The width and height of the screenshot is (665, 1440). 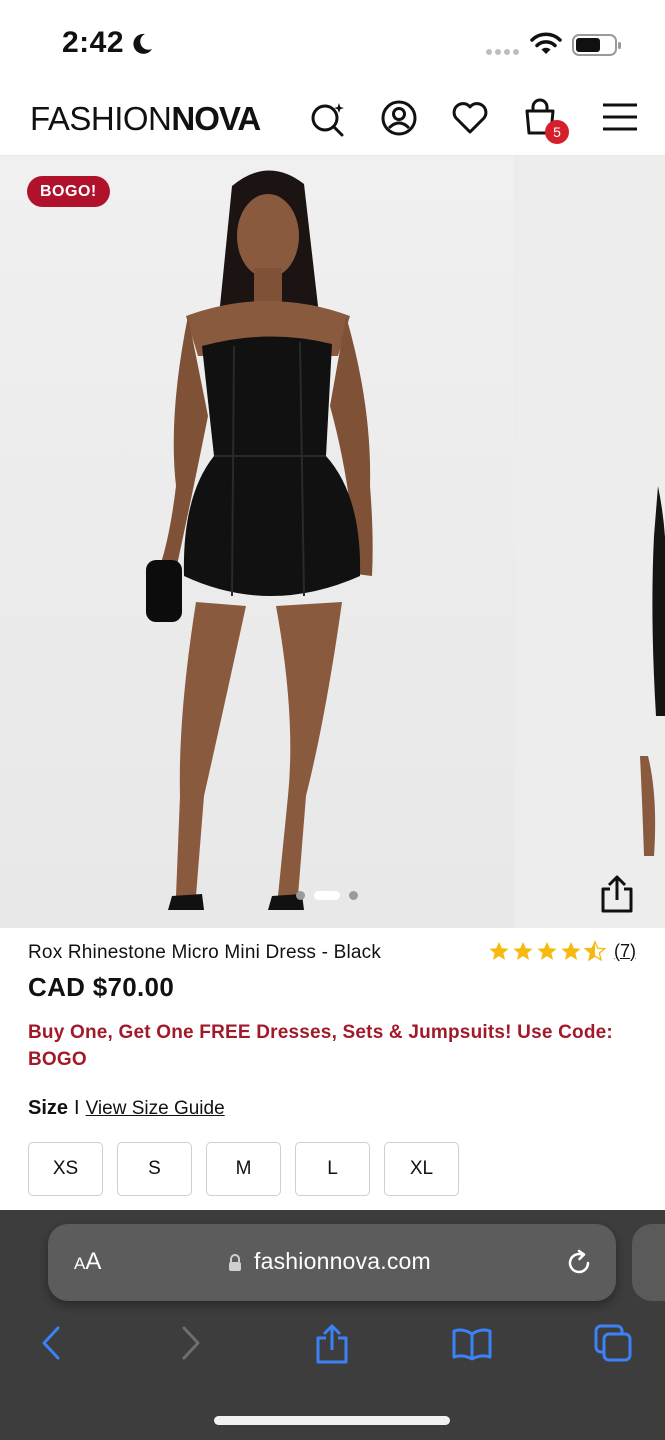 What do you see at coordinates (155, 1108) in the screenshot?
I see `view-size-guide-link: View Size Guide` at bounding box center [155, 1108].